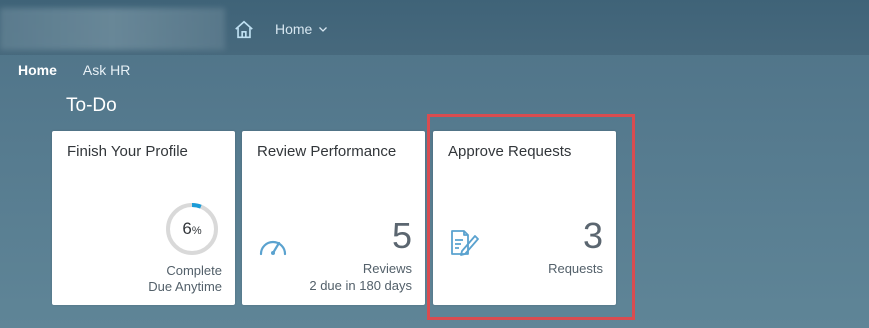  Describe the element at coordinates (510, 151) in the screenshot. I see `tile-title: Approve Requests` at that location.